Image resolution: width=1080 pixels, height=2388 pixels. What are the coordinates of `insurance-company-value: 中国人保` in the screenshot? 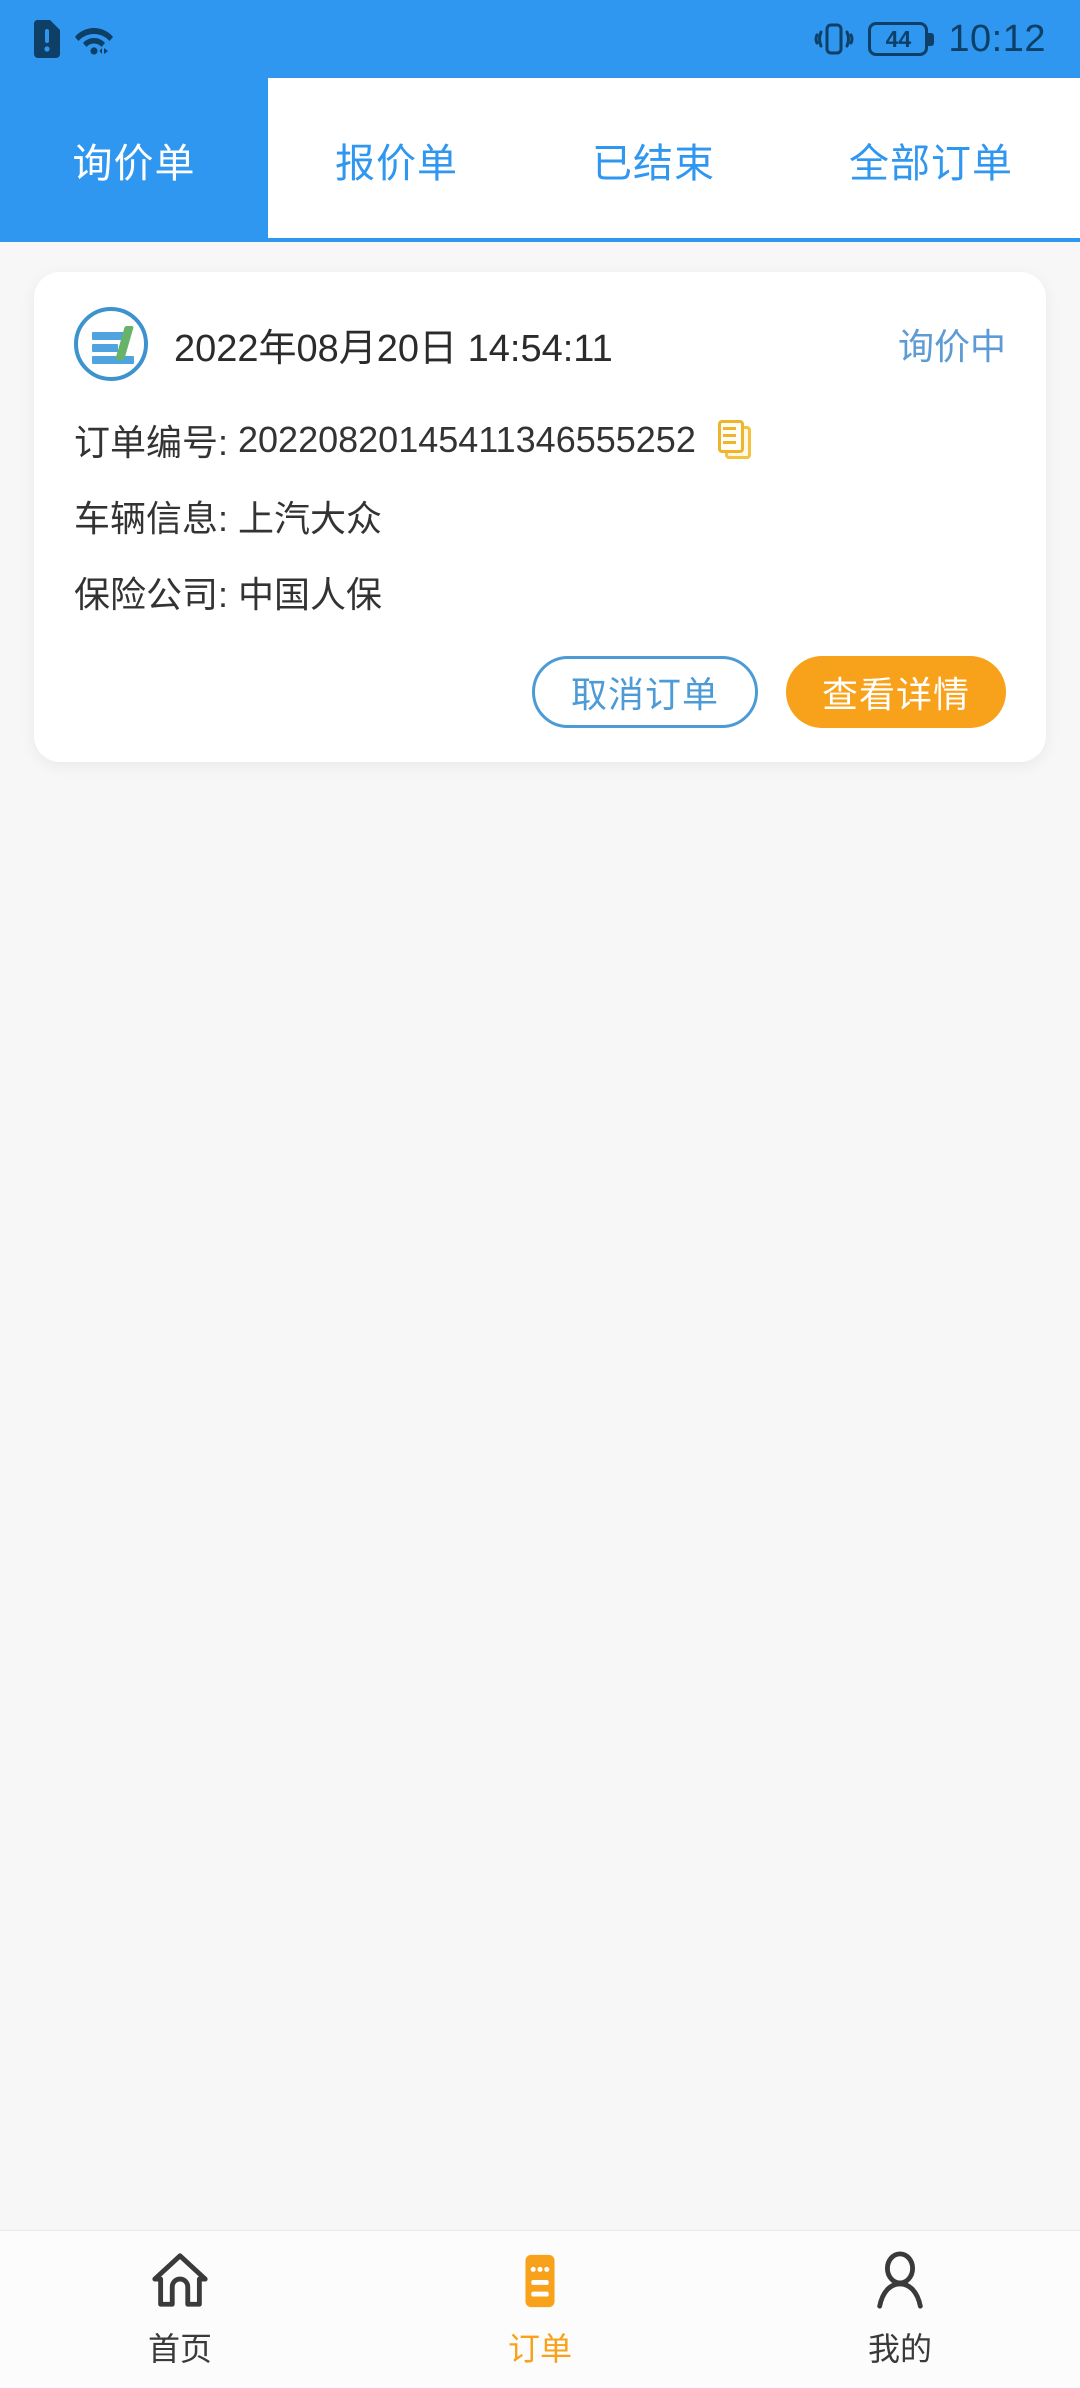 It's located at (310, 594).